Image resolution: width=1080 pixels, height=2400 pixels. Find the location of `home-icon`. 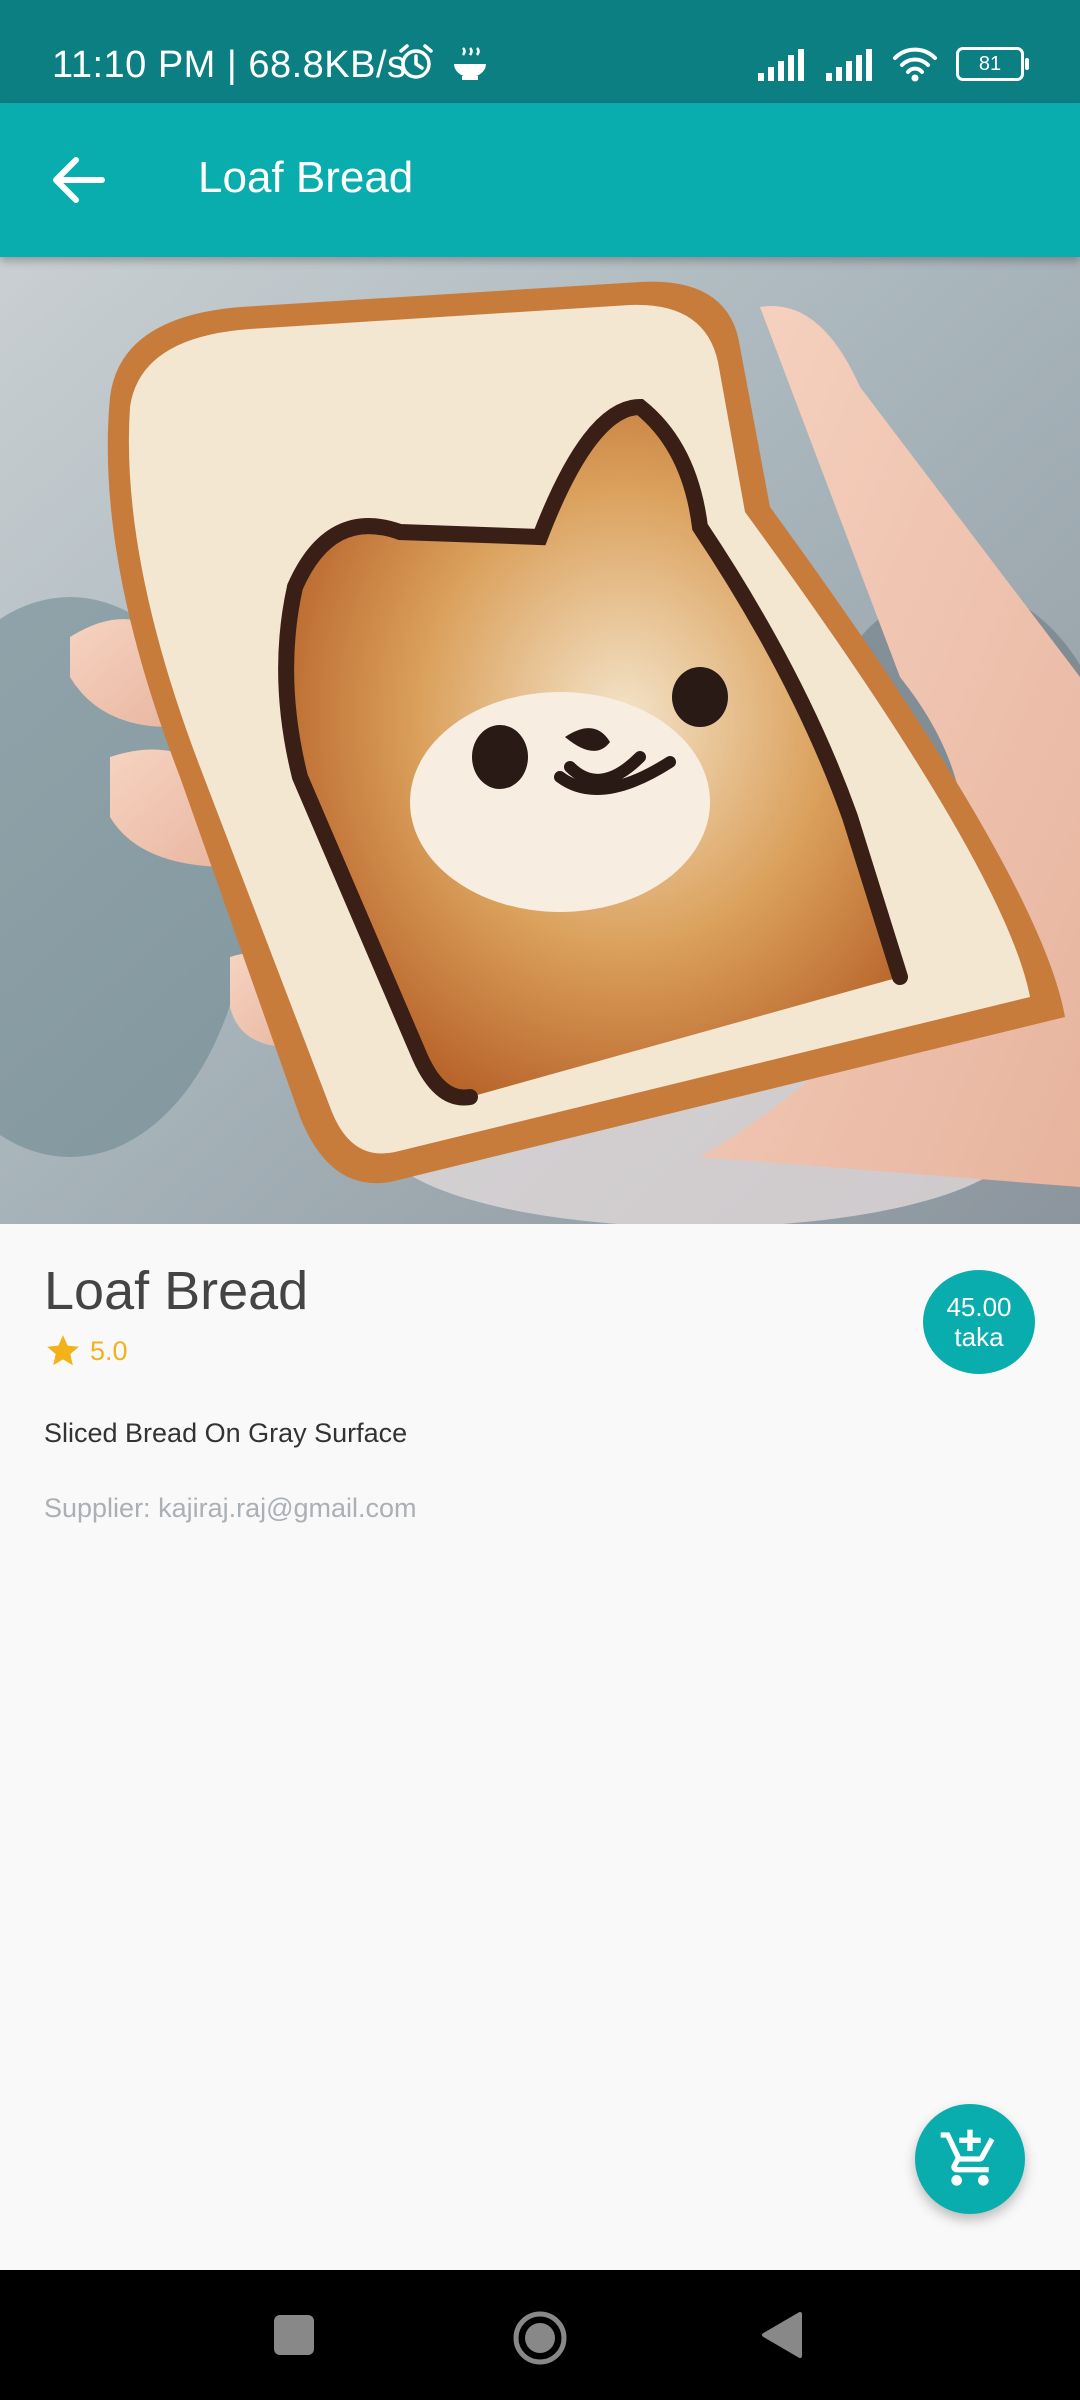

home-icon is located at coordinates (540, 2338).